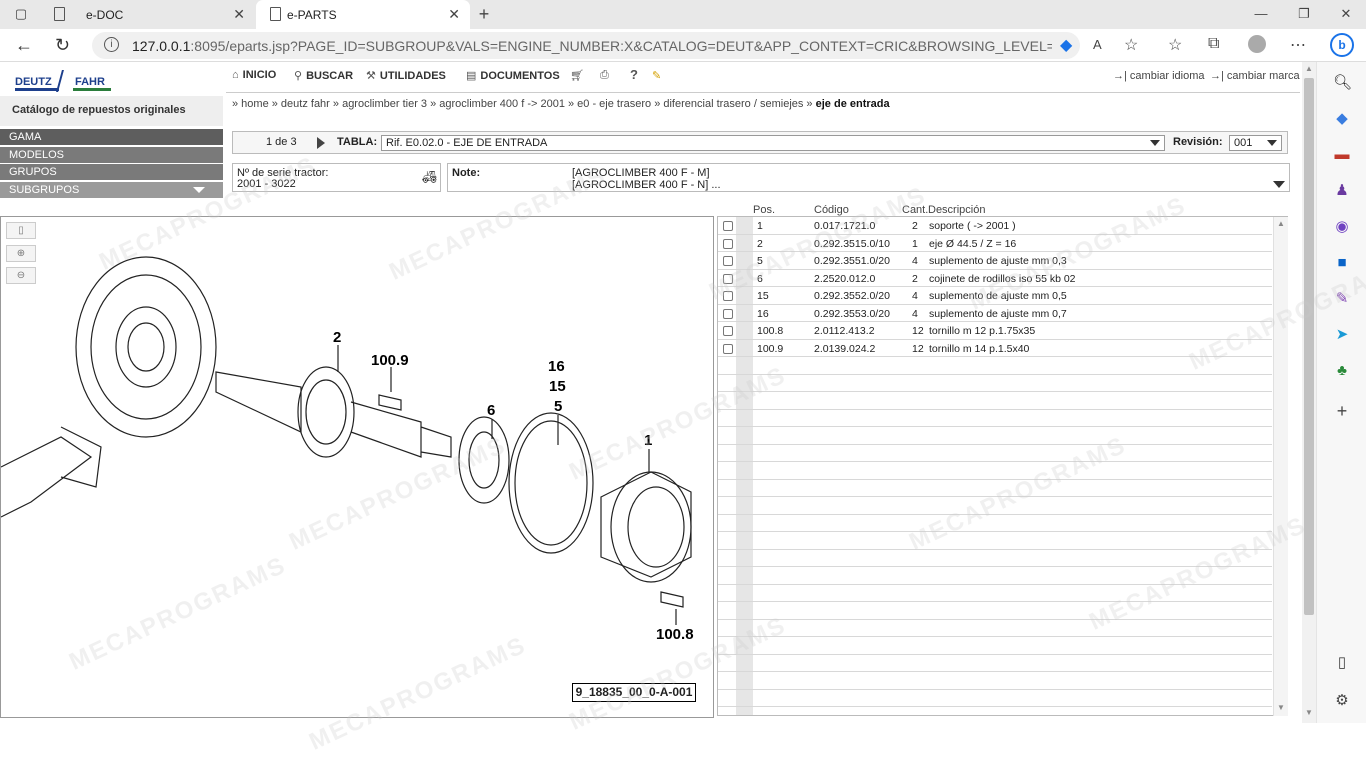  Describe the element at coordinates (1213, 44) in the screenshot. I see `collections-icon: ⧉` at that location.